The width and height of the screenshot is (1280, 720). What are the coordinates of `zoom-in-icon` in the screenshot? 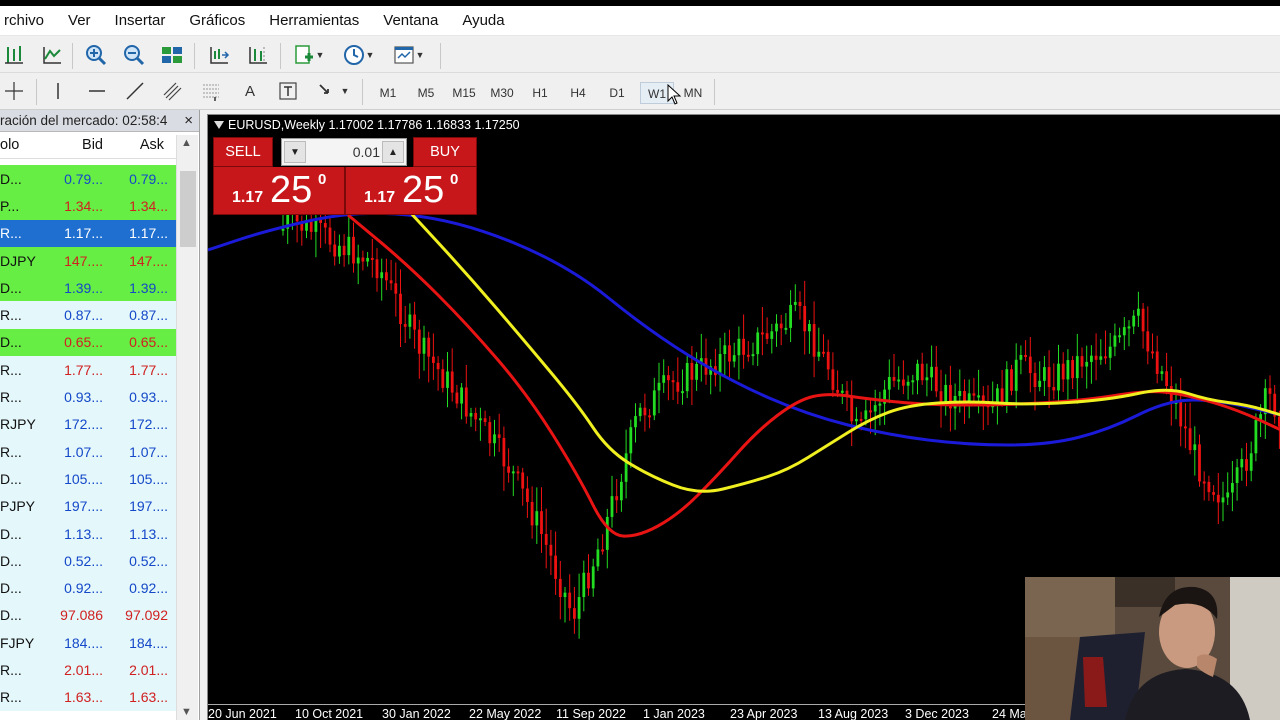 It's located at (96, 55).